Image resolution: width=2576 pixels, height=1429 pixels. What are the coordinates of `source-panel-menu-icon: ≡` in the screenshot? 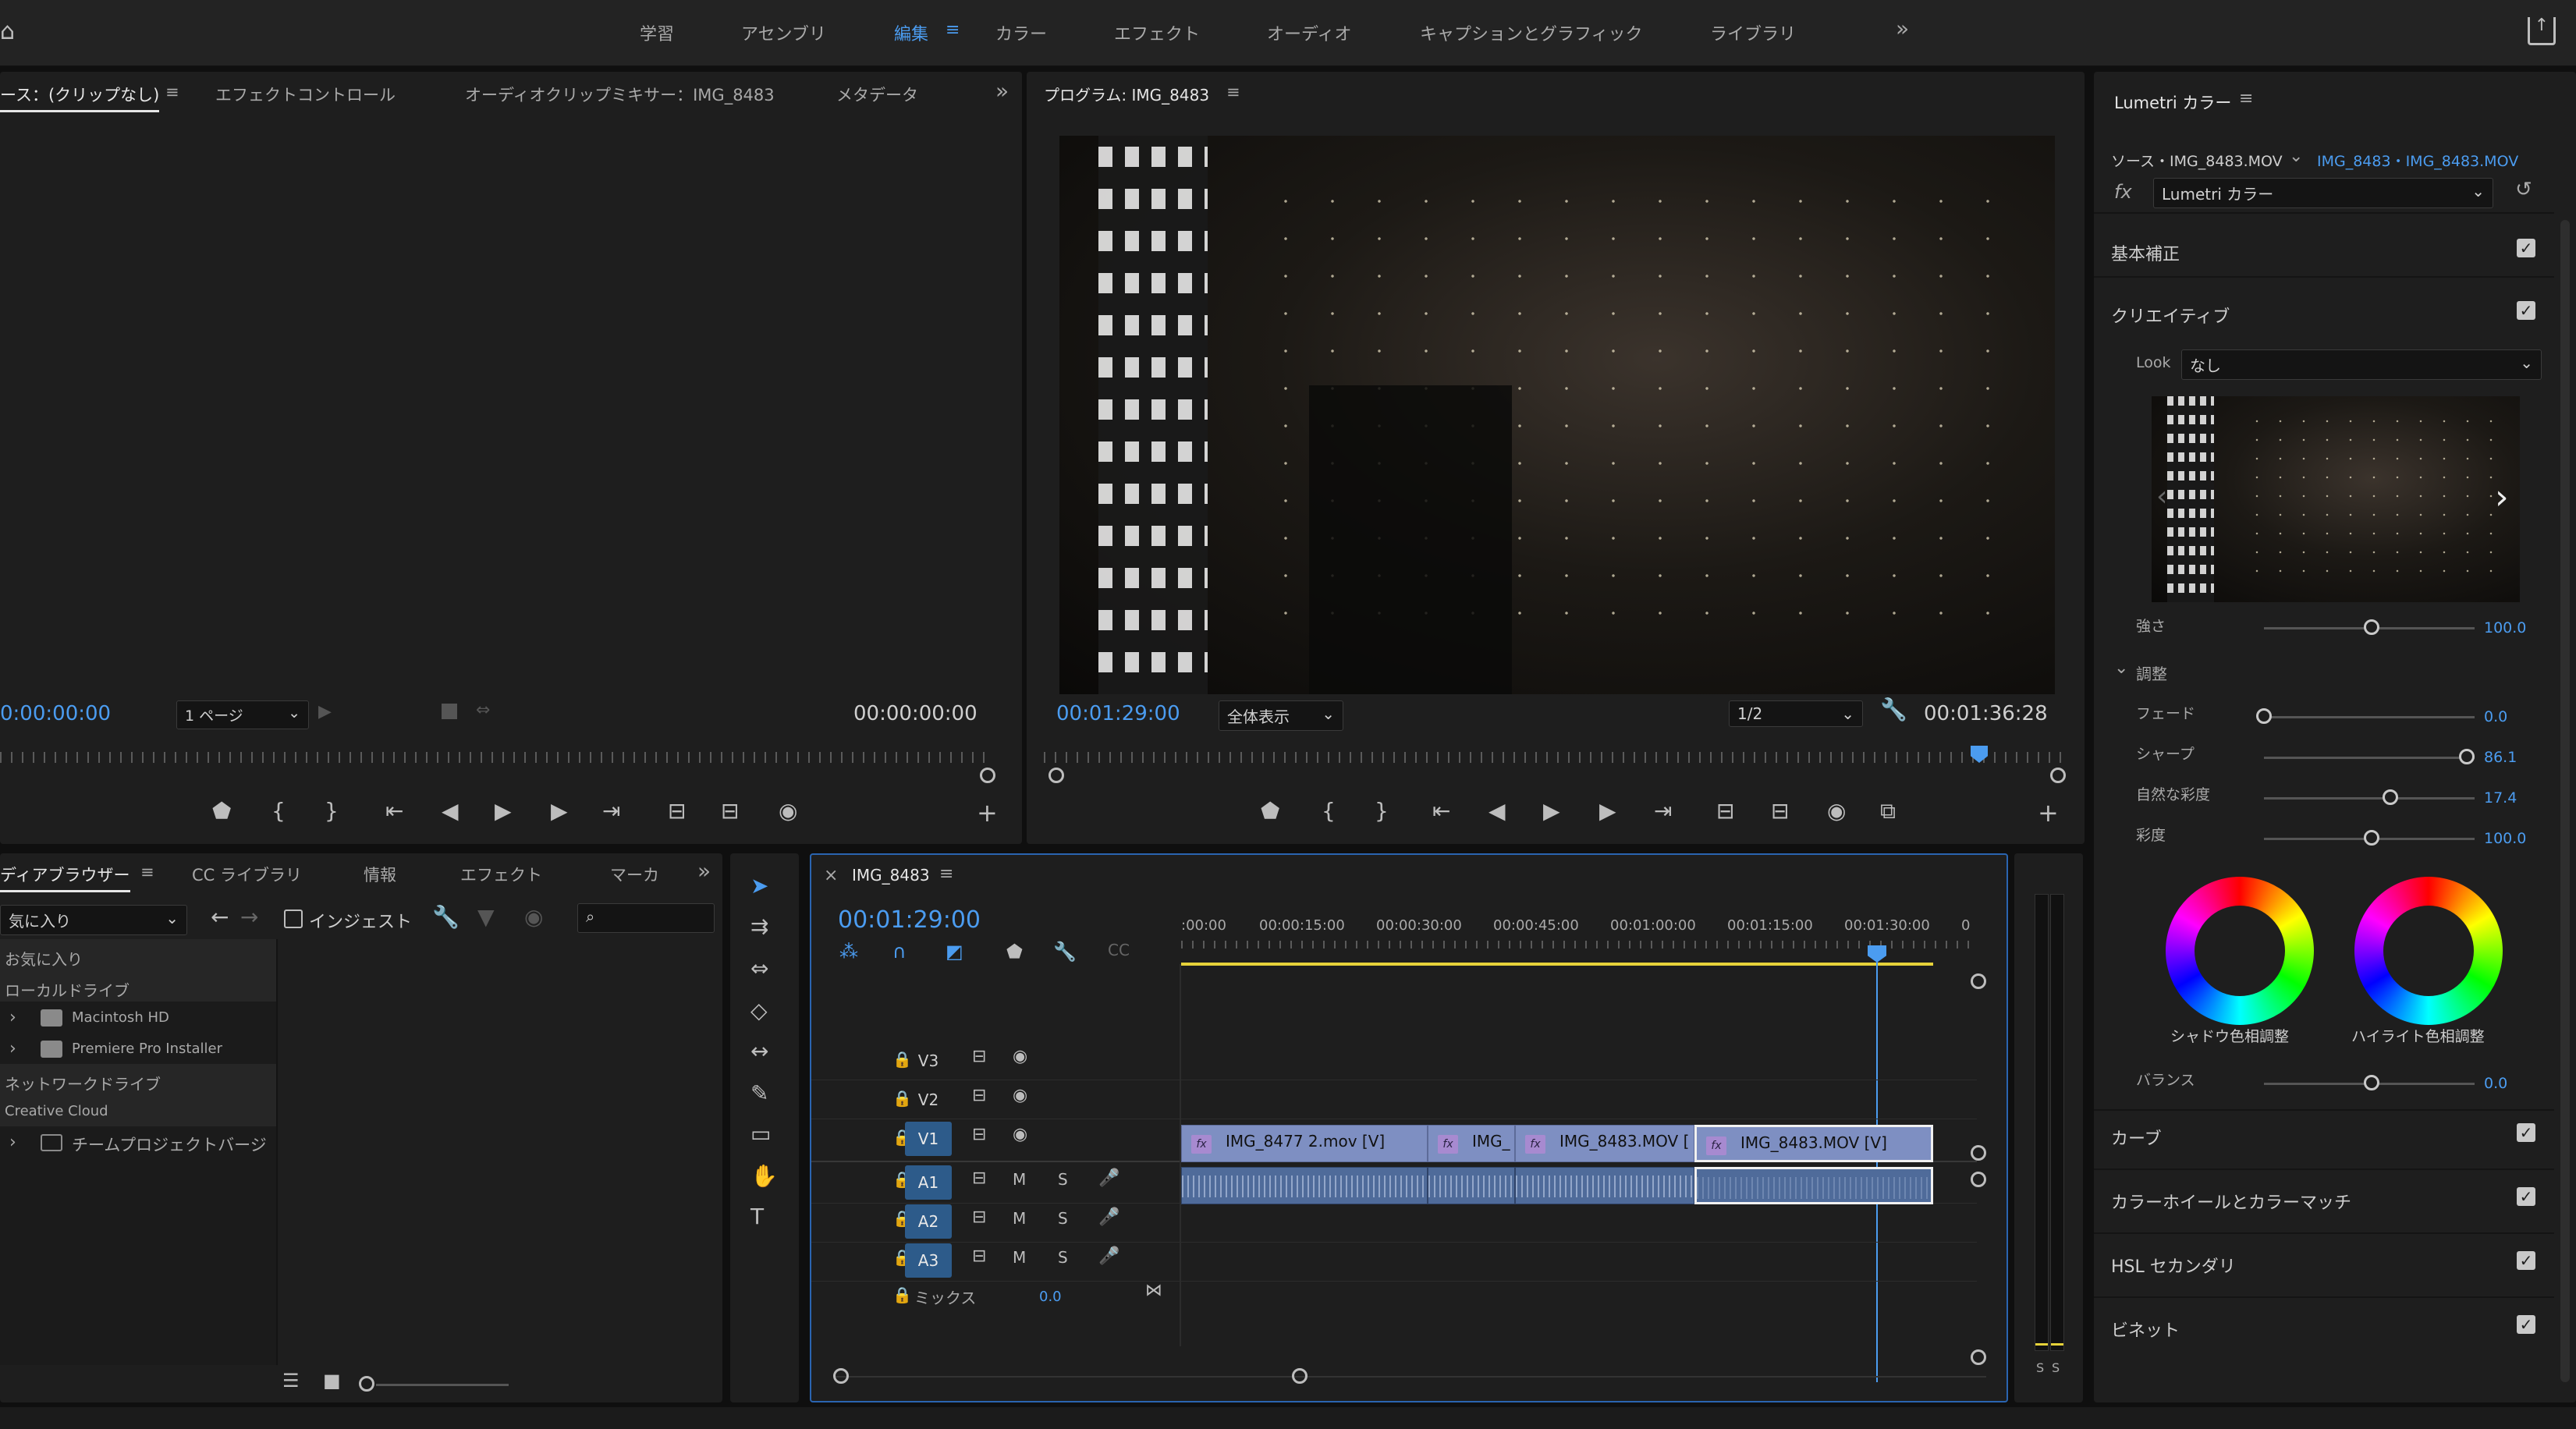 It's located at (172, 92).